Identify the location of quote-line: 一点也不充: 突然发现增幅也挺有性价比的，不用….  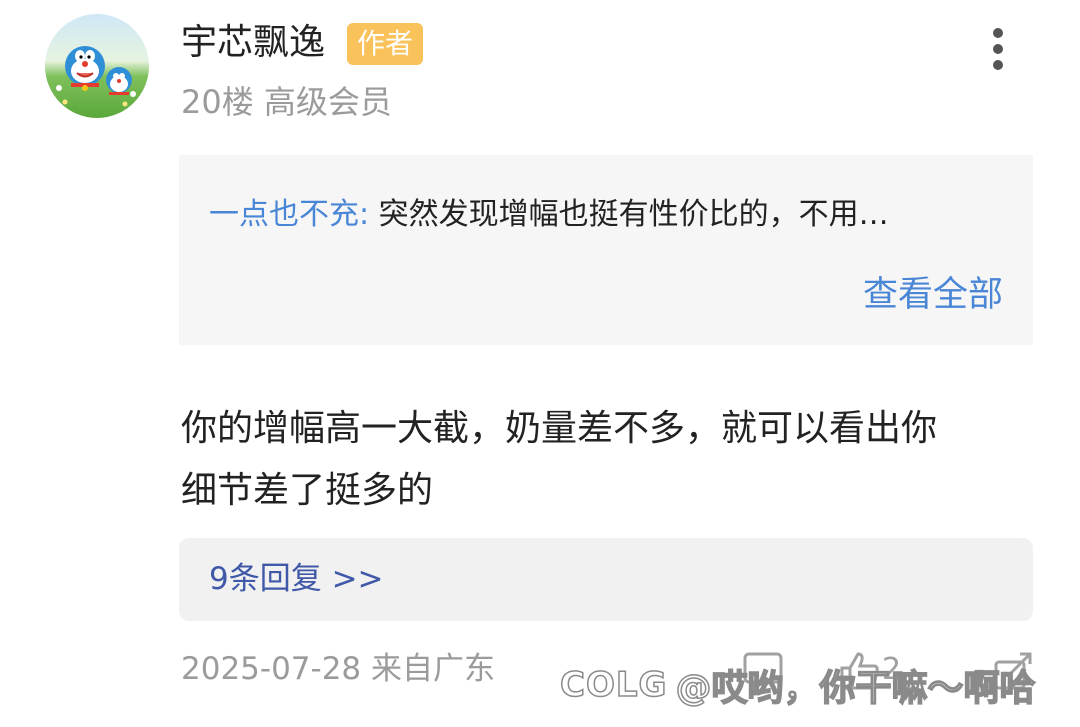
(609, 215).